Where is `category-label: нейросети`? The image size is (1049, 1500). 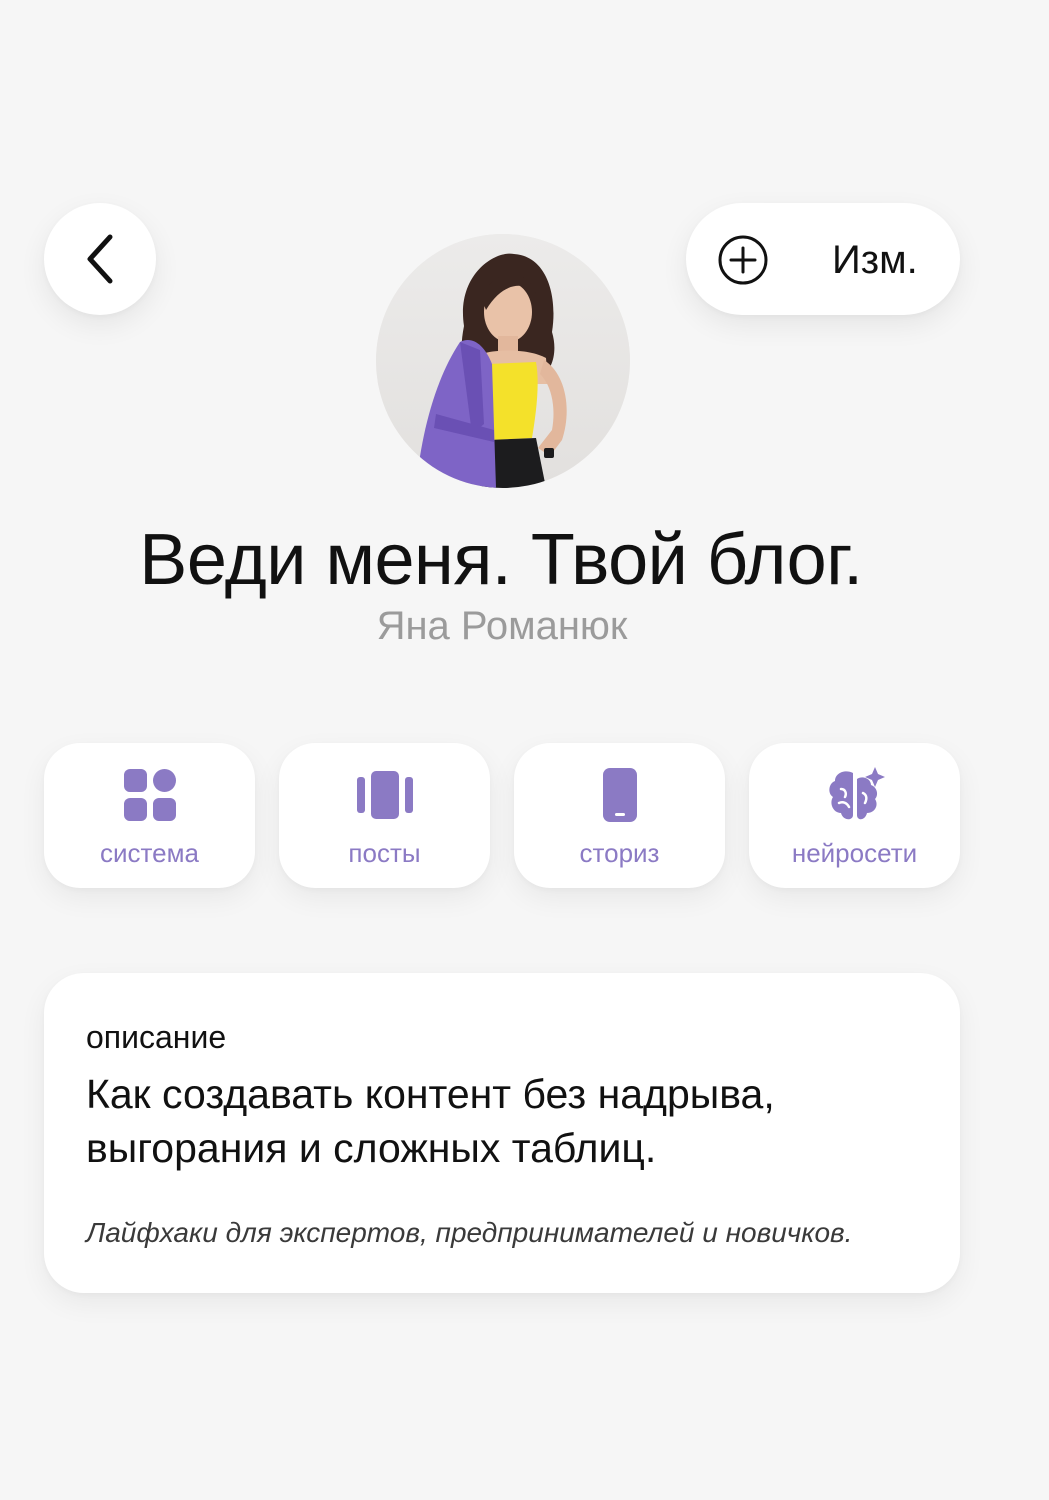
category-label: нейросети is located at coordinates (854, 853).